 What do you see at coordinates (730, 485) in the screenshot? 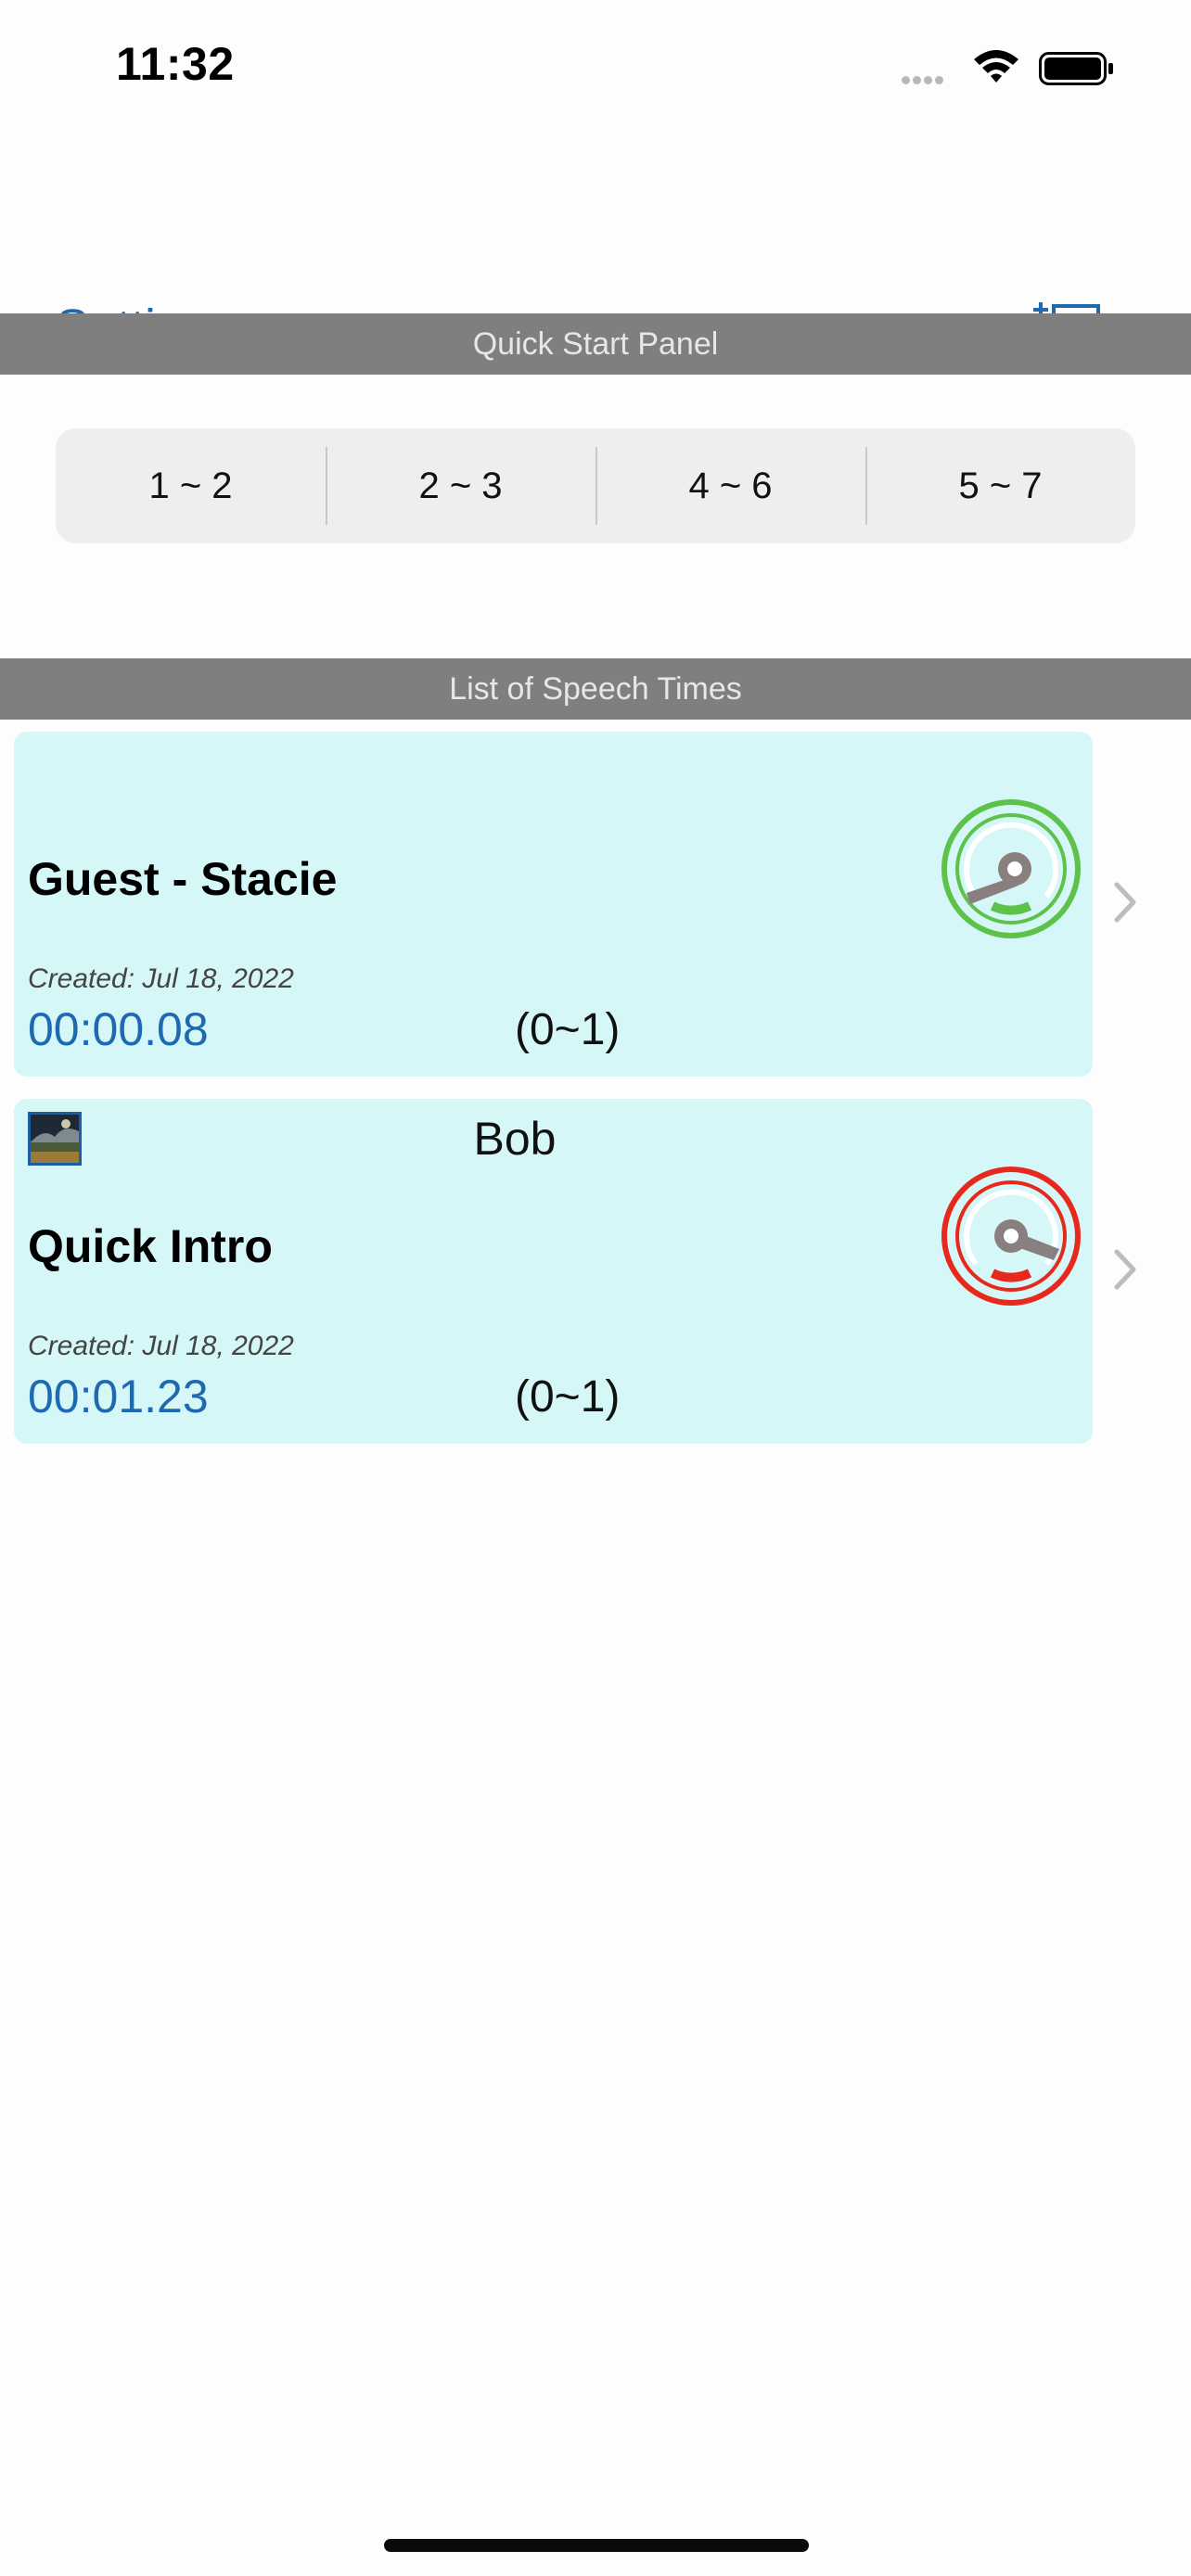
I see `segment-4-6: 4 ~ 6` at bounding box center [730, 485].